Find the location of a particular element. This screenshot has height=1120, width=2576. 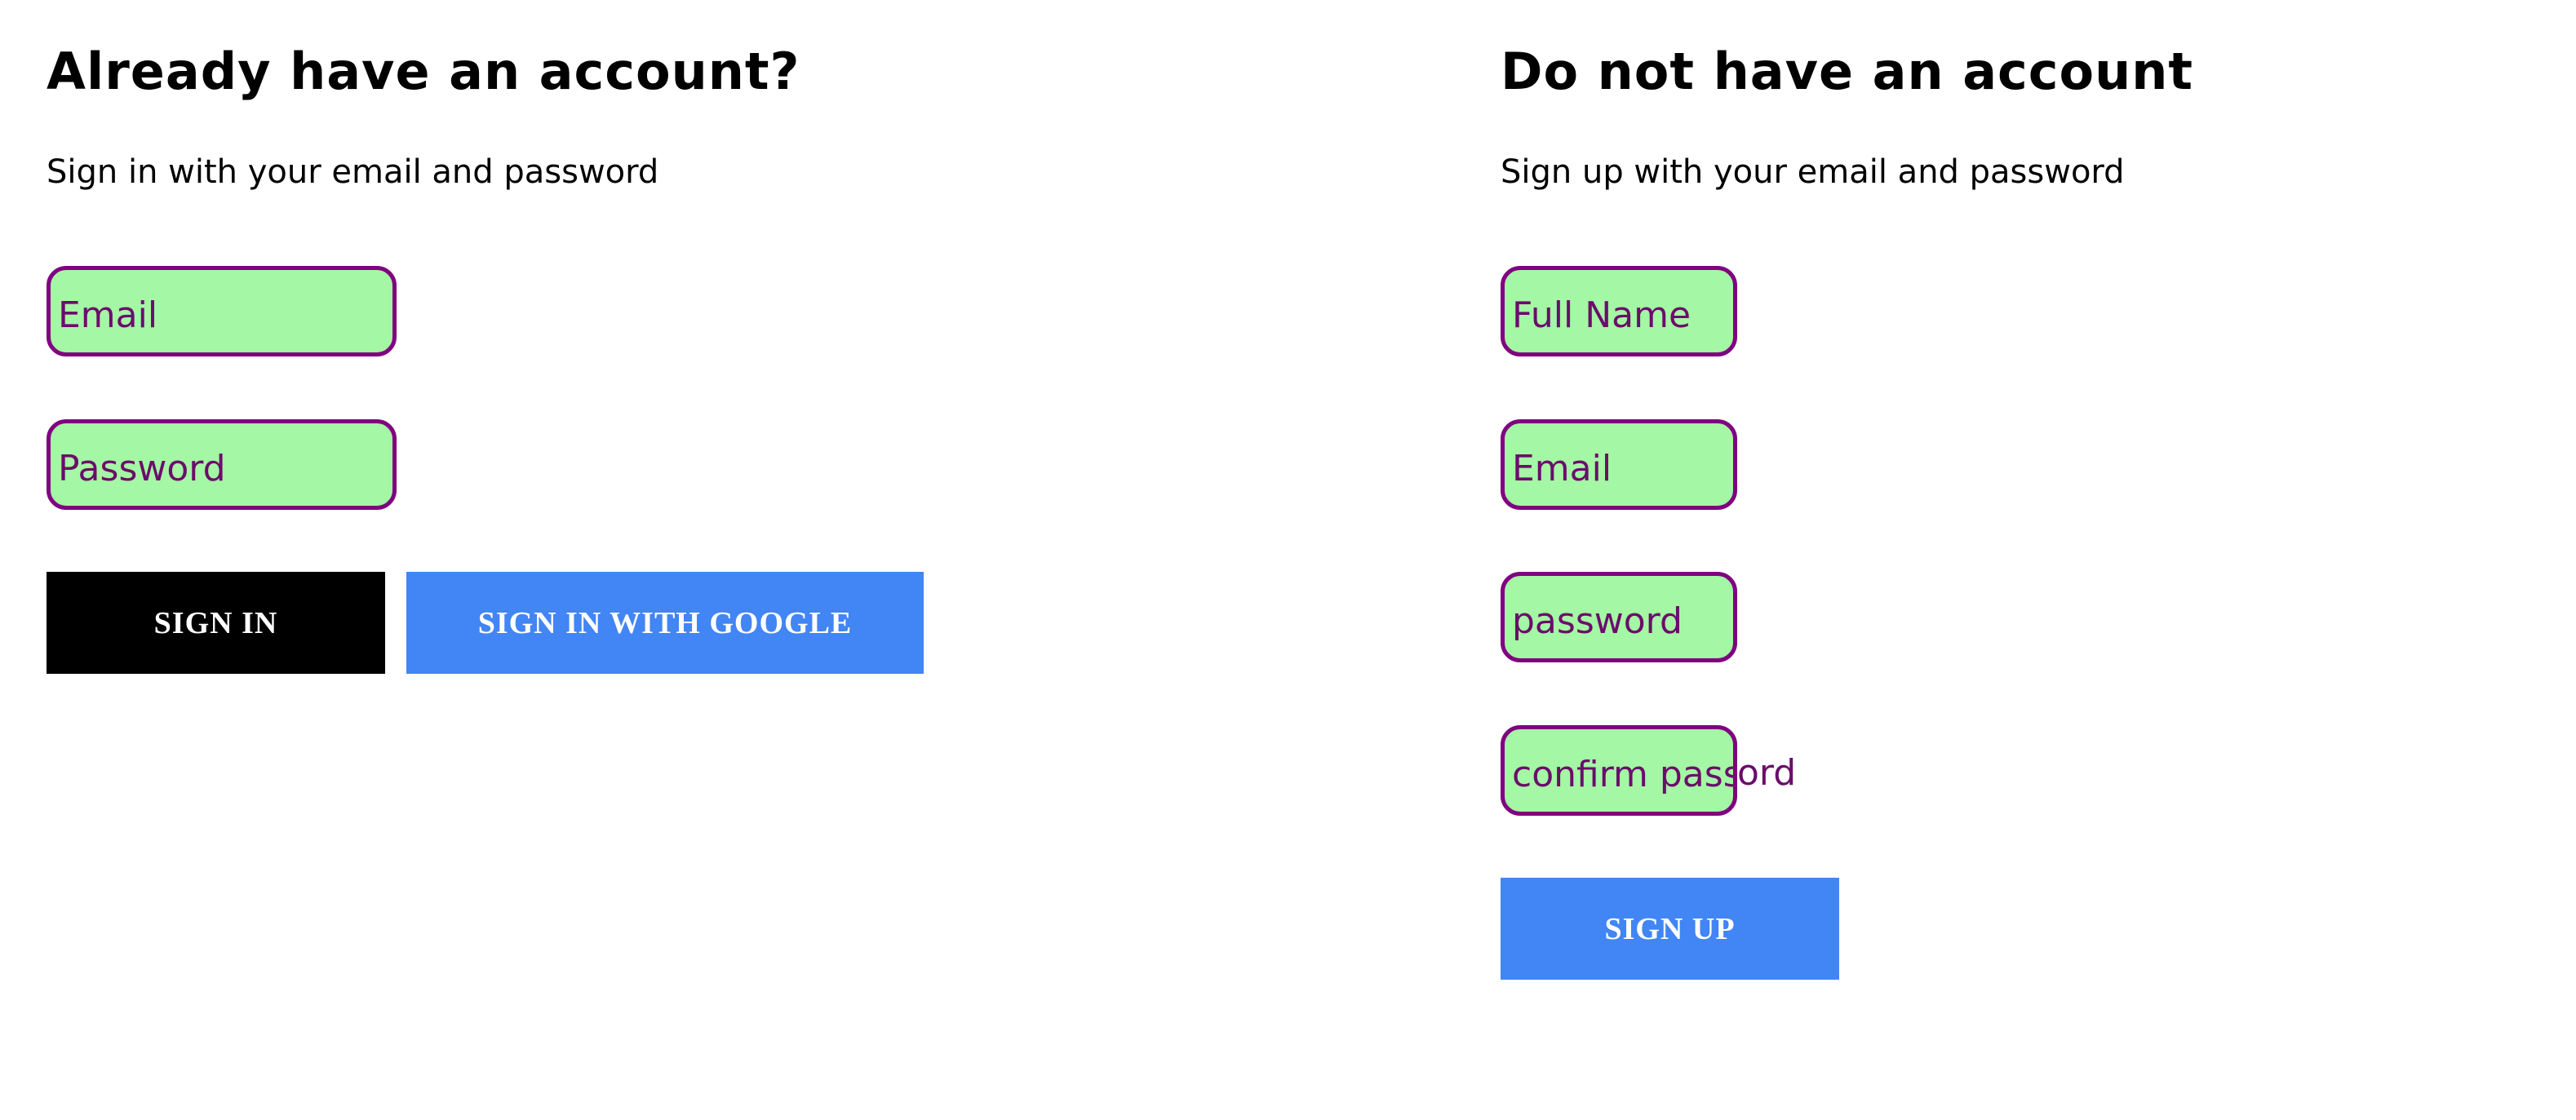

signin-password-input is located at coordinates (222, 464).